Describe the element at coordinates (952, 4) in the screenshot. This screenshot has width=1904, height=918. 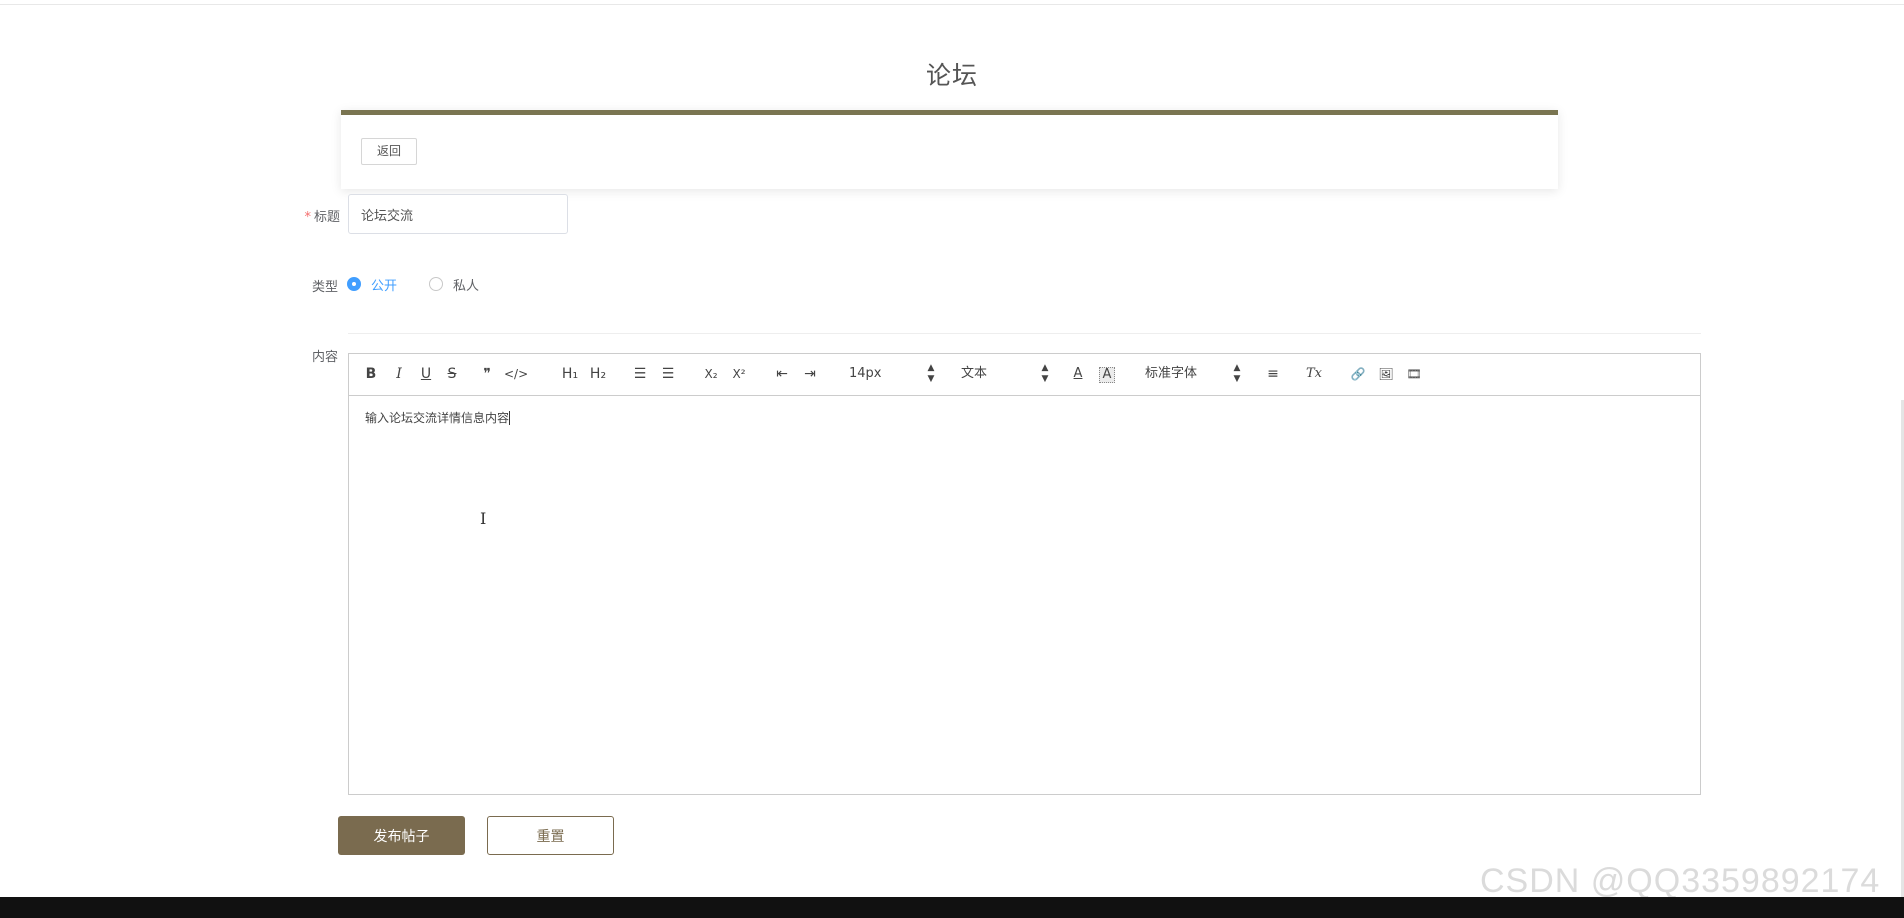
I see `top-divider` at that location.